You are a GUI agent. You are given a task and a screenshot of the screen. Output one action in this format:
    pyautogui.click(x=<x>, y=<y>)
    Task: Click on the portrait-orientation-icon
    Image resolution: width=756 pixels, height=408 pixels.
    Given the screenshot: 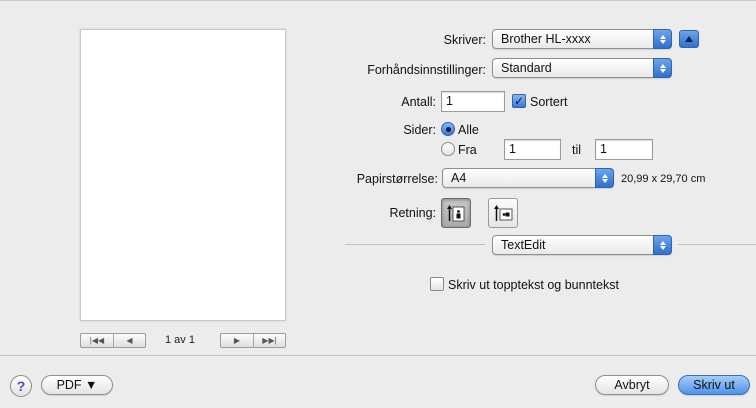 What is the action you would take?
    pyautogui.click(x=456, y=213)
    